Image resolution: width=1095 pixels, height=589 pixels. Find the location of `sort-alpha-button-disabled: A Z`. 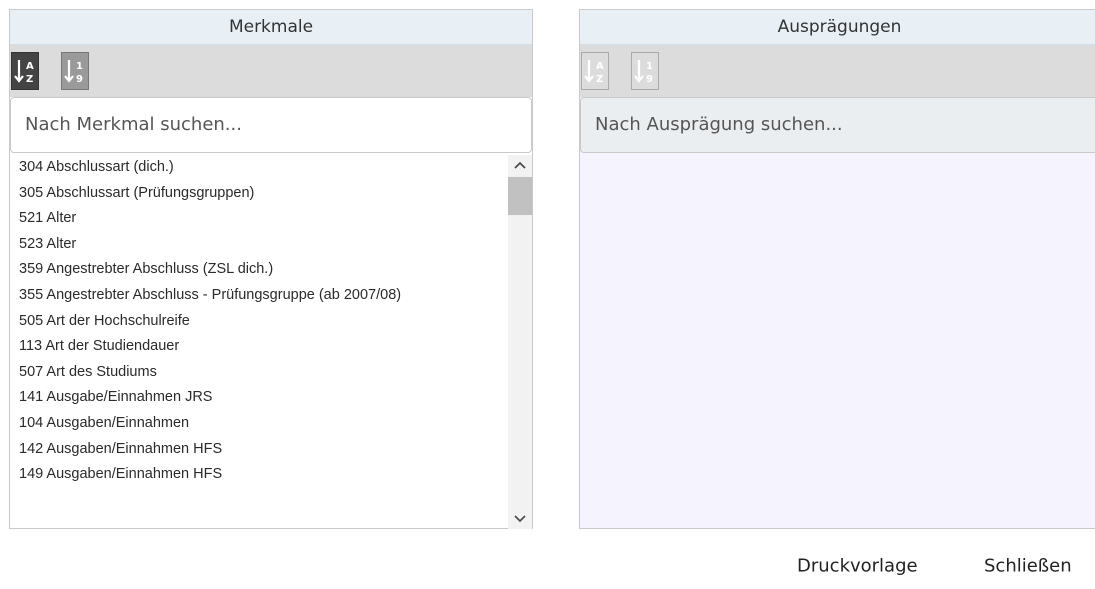

sort-alpha-button-disabled: A Z is located at coordinates (595, 71).